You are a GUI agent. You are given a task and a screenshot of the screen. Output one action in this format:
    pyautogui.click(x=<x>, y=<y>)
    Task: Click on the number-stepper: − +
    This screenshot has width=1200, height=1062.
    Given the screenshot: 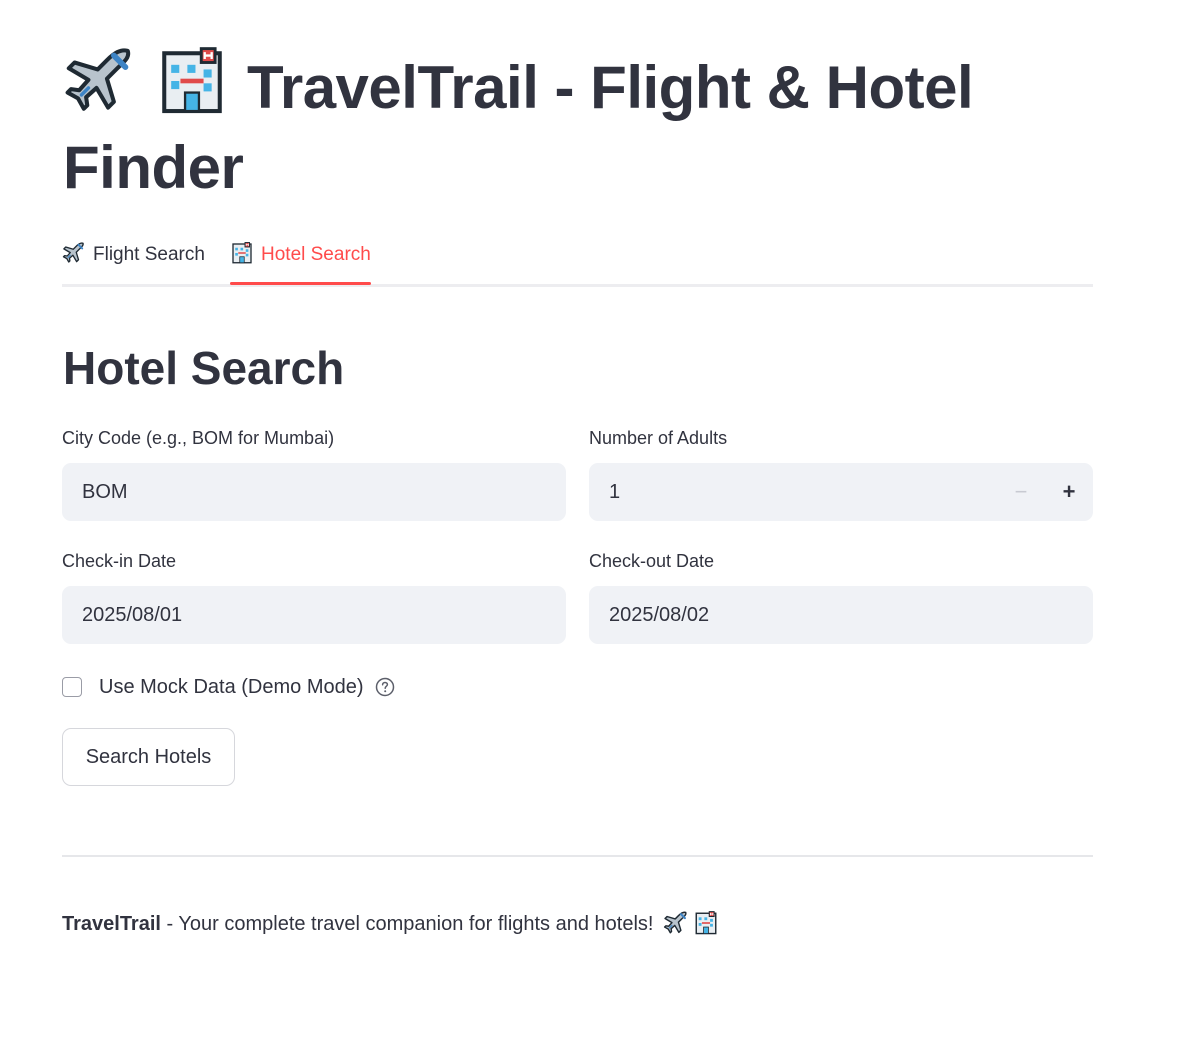 What is the action you would take?
    pyautogui.click(x=841, y=492)
    